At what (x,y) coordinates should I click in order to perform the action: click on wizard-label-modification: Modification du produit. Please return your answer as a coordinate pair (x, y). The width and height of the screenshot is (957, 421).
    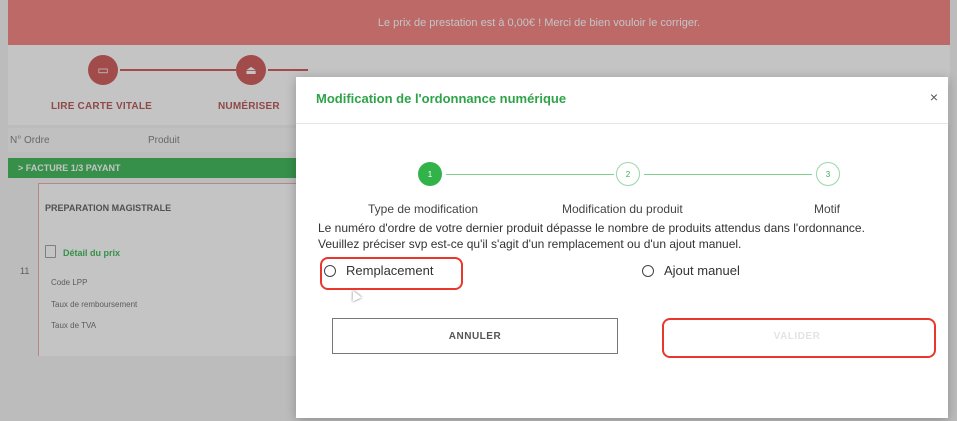
    Looking at the image, I should click on (622, 209).